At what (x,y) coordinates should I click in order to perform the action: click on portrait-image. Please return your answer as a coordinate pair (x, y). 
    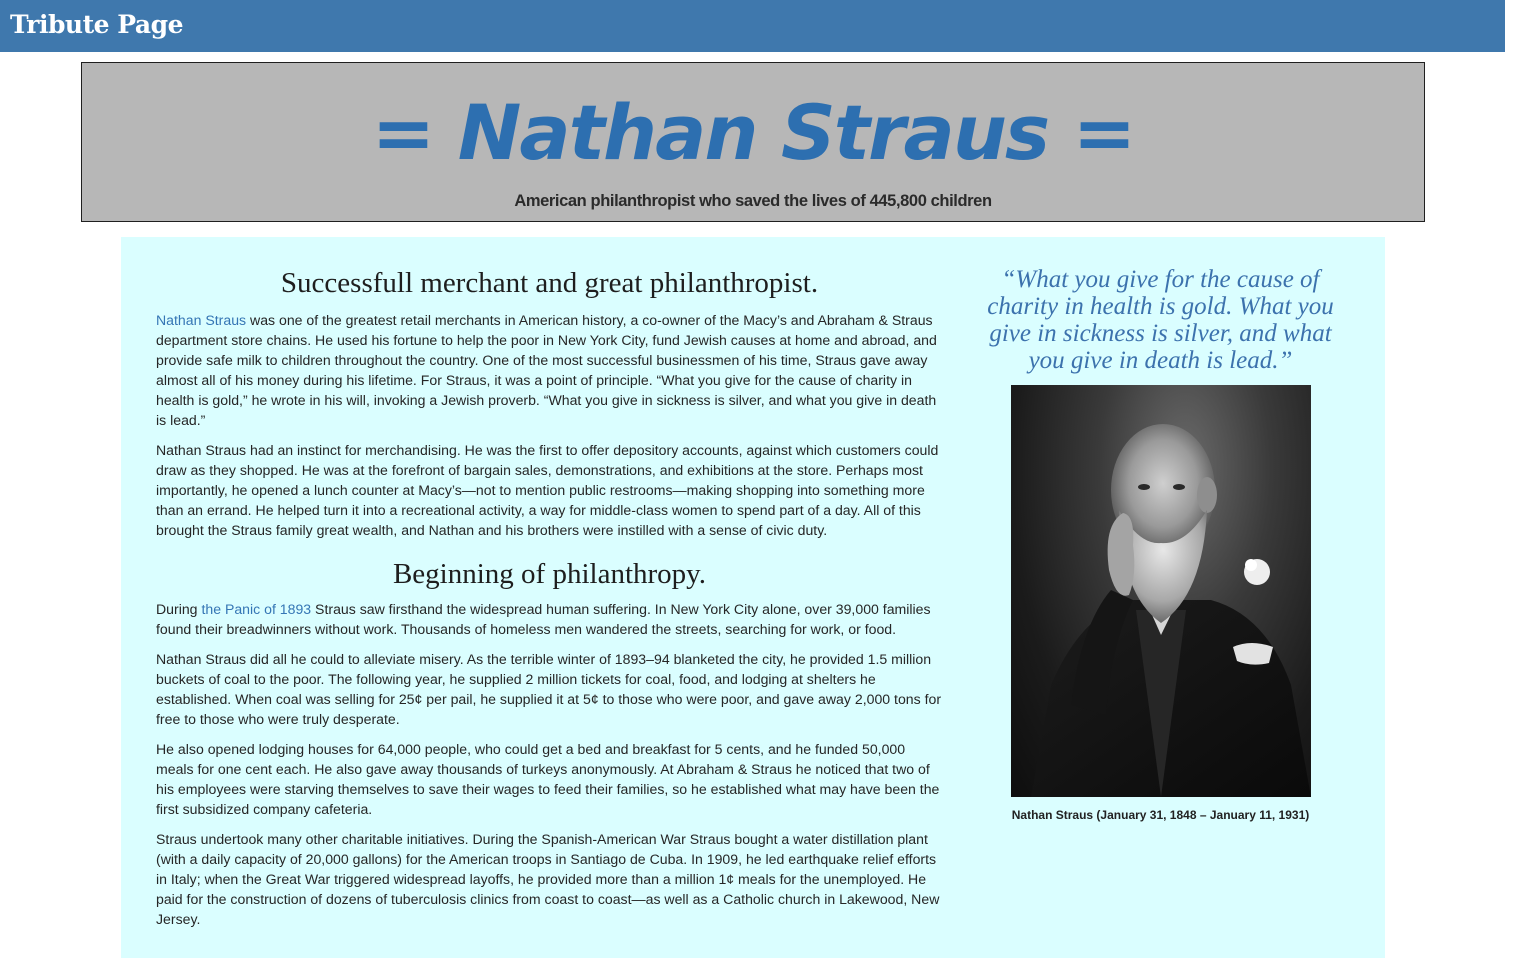
    Looking at the image, I should click on (1161, 591).